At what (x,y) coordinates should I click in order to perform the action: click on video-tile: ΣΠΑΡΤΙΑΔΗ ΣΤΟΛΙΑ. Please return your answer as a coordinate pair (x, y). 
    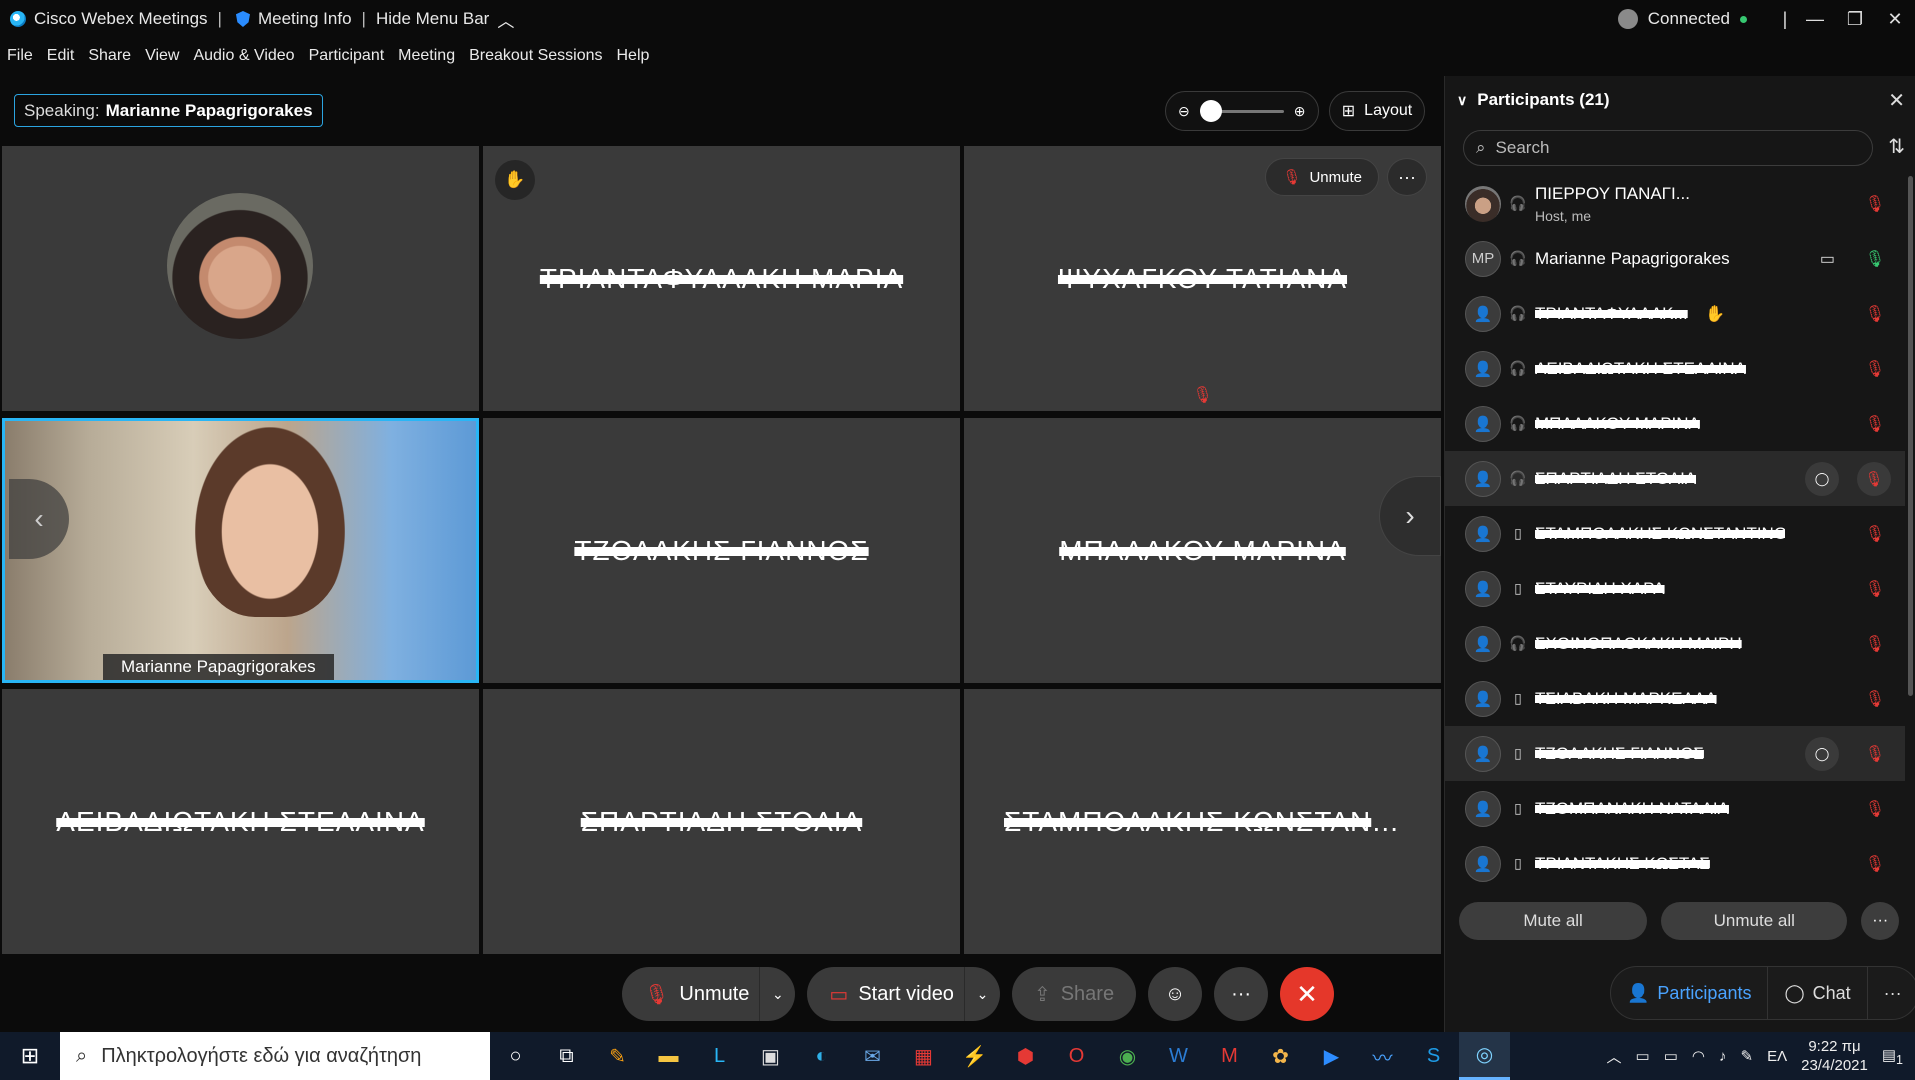
    Looking at the image, I should click on (721, 821).